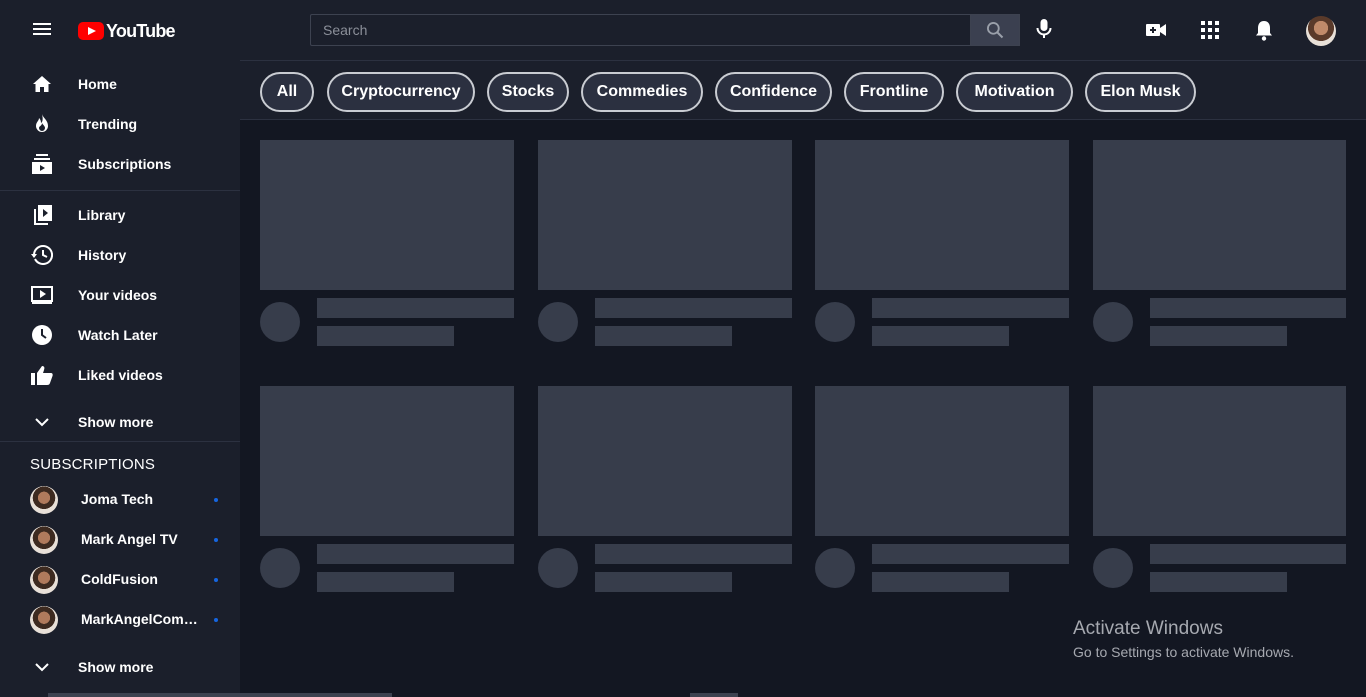 Image resolution: width=1366 pixels, height=697 pixels. I want to click on channel-name: Mark Angel TV, so click(129, 539).